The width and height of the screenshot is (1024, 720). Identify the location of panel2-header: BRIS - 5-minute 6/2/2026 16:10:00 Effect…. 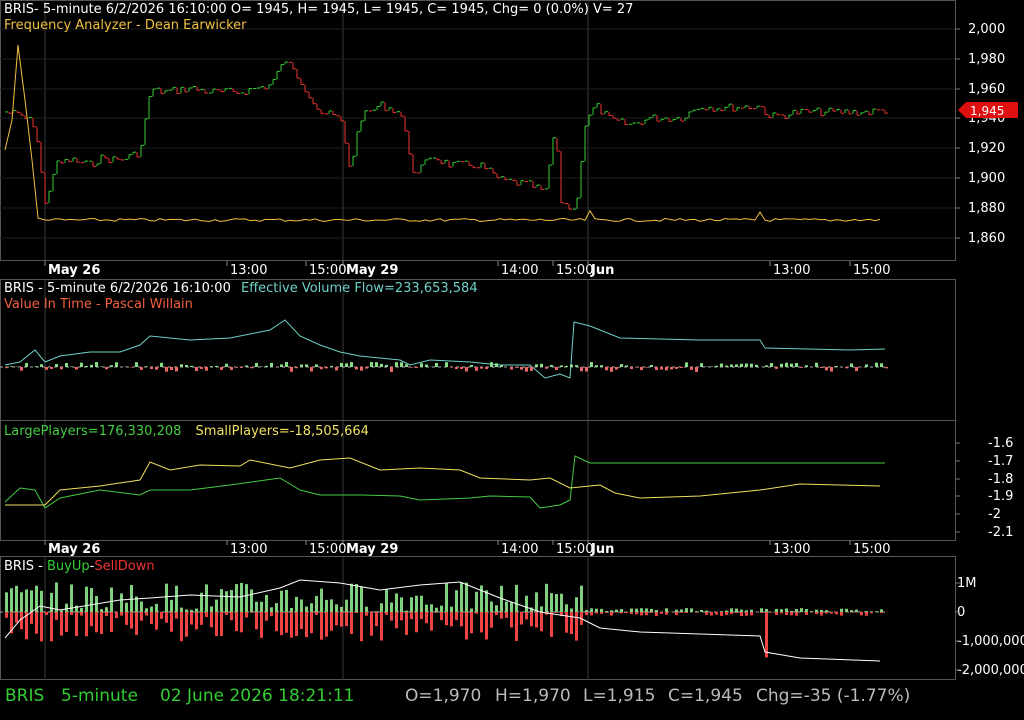
(241, 289).